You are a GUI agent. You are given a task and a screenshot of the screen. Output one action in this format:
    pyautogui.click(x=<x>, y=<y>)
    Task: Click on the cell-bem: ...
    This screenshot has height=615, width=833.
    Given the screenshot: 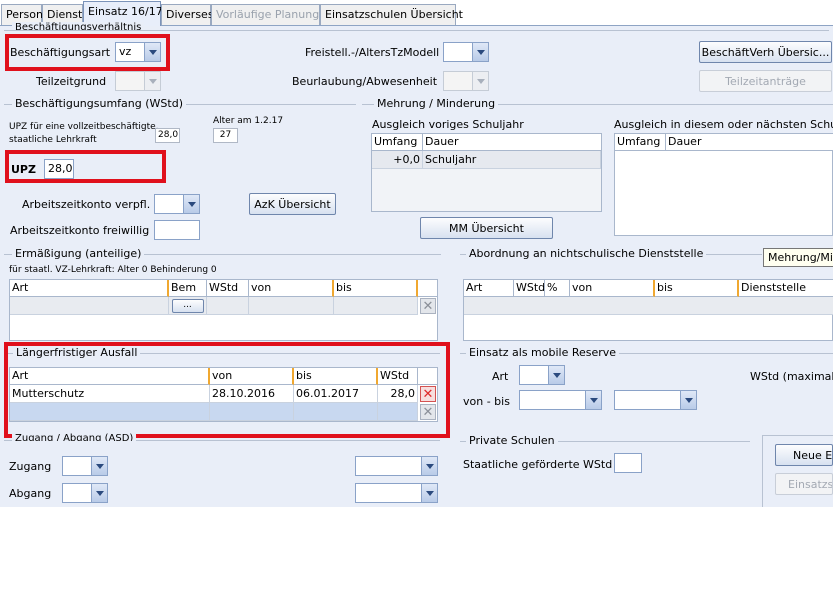 What is the action you would take?
    pyautogui.click(x=188, y=306)
    